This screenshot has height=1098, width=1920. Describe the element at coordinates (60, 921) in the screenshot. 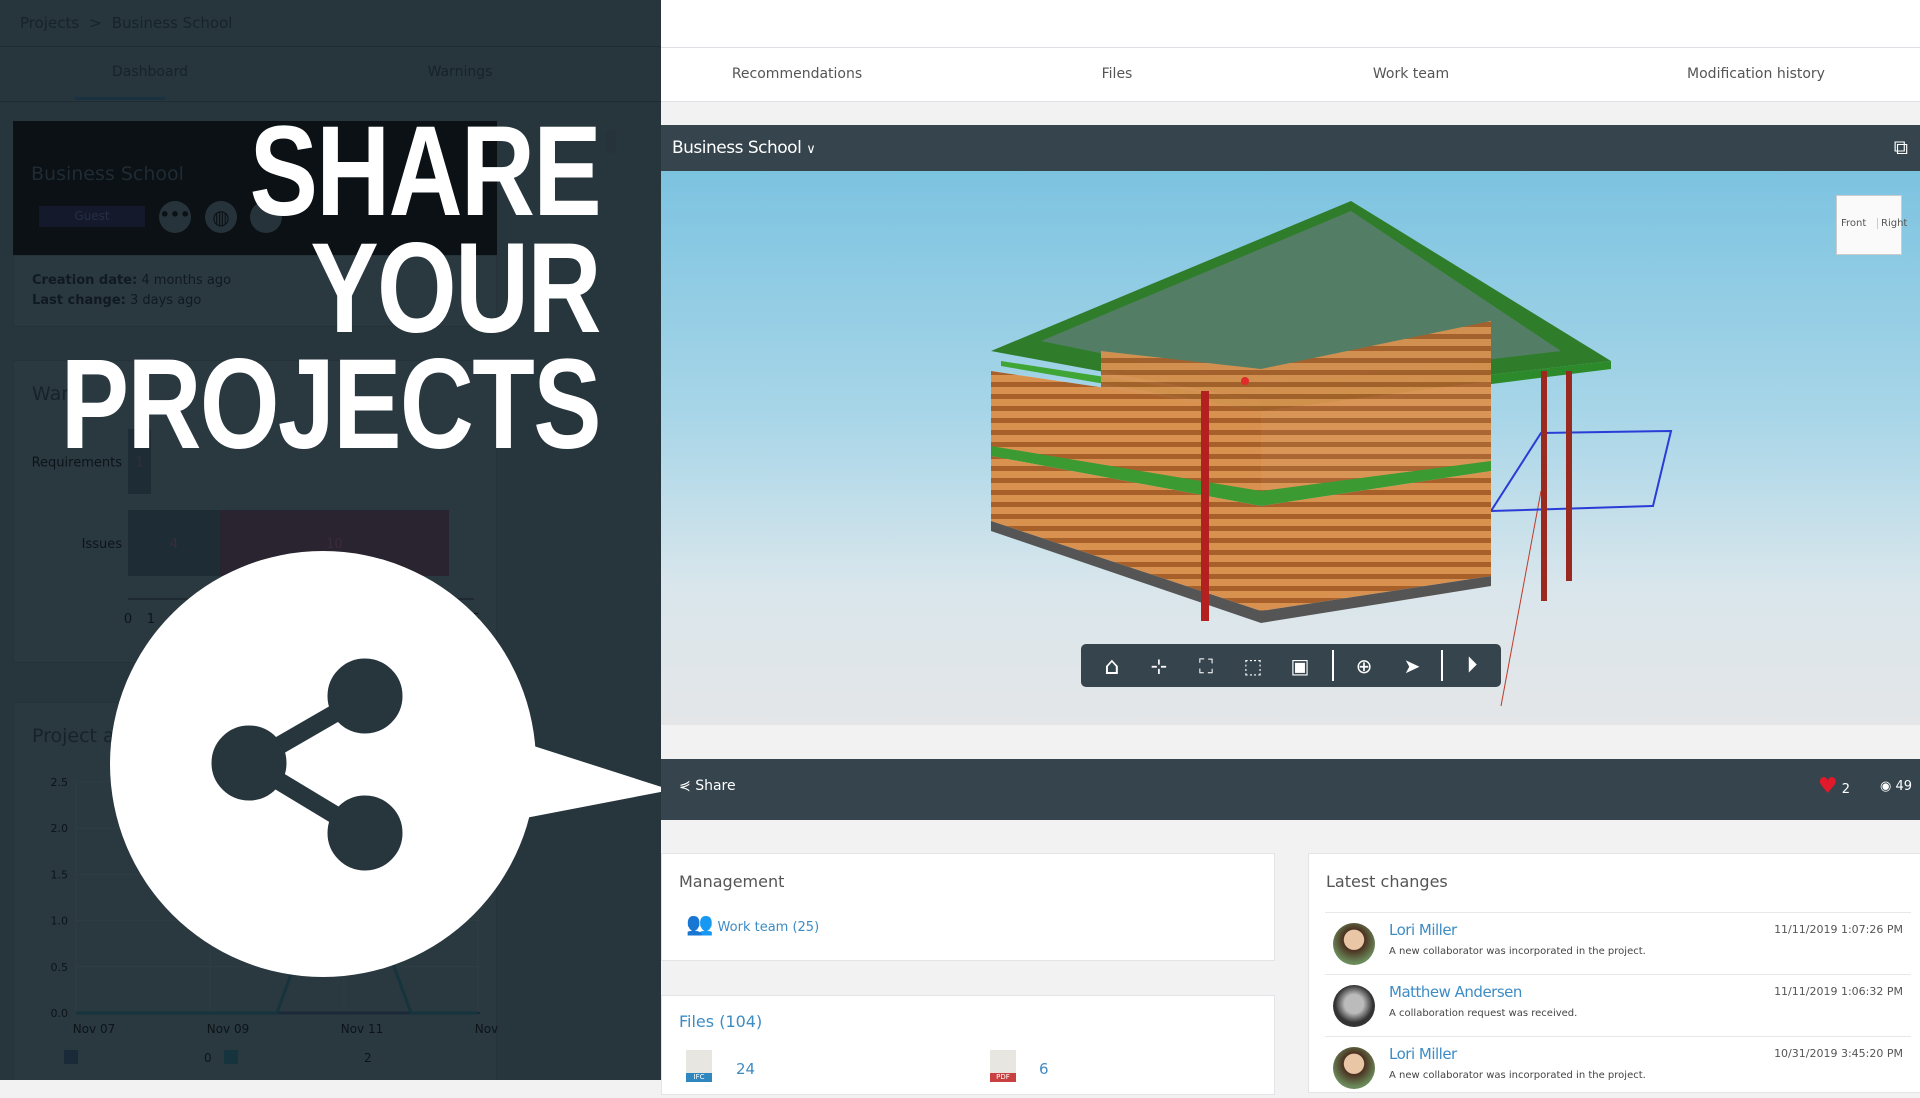

I see `y-tick-label: 1.0` at that location.